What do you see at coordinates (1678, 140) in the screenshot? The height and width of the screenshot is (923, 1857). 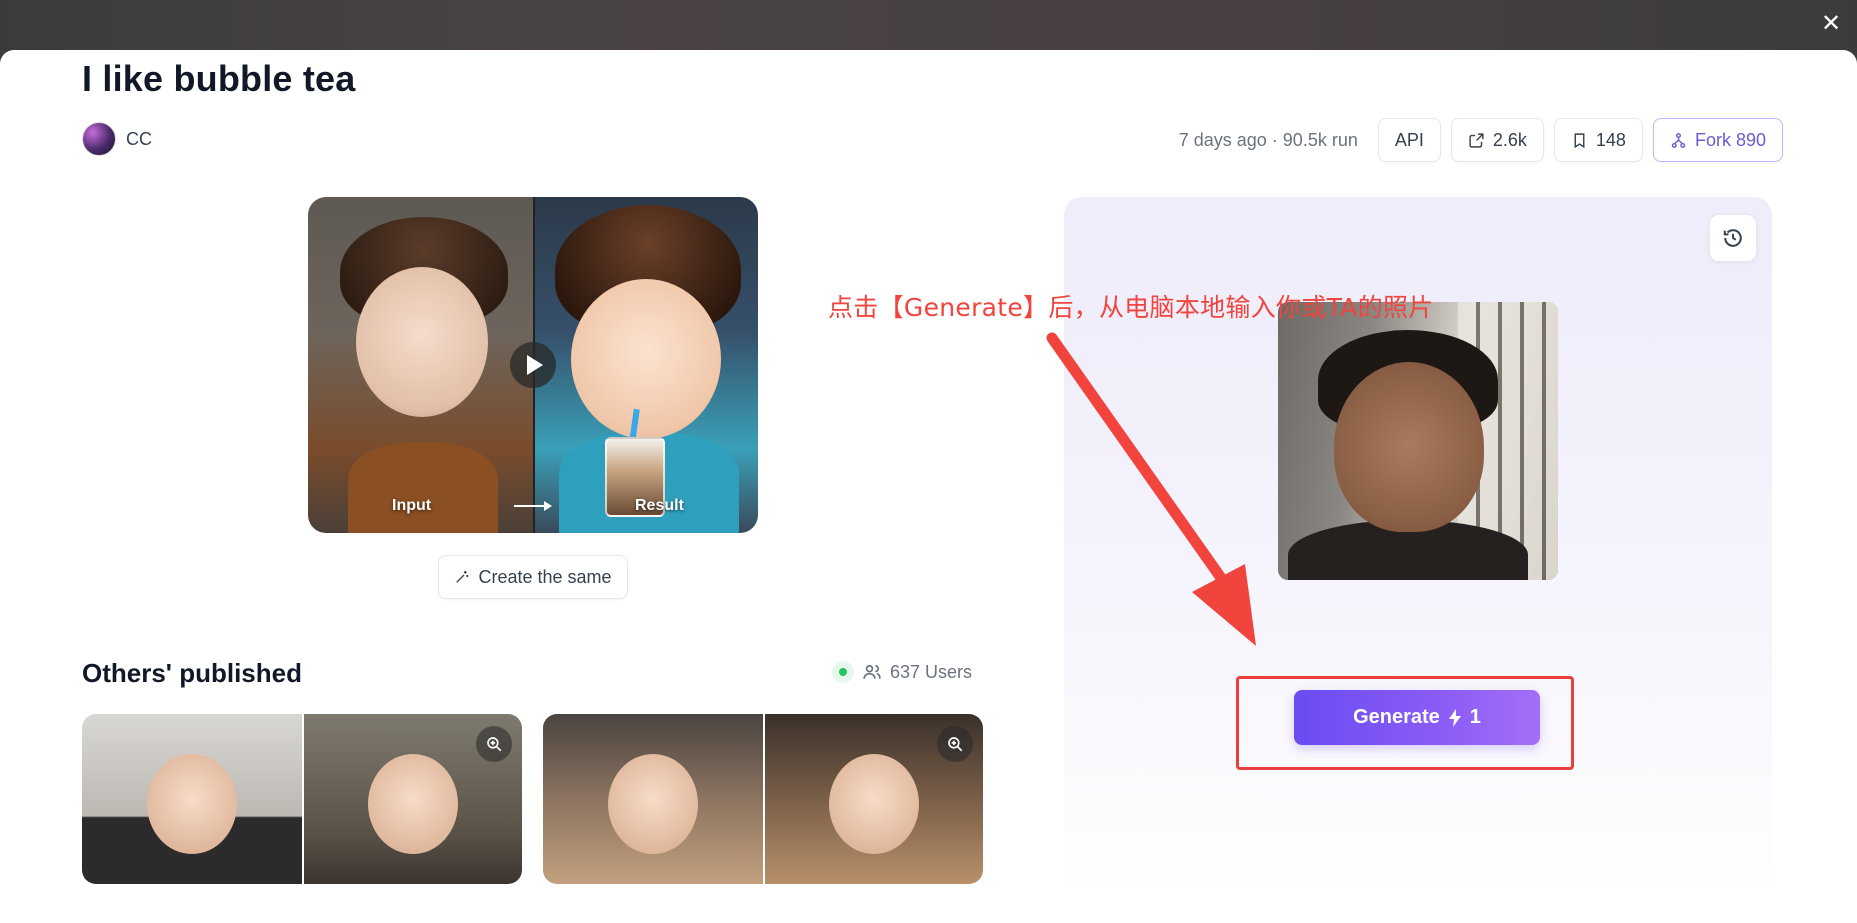 I see `fork-icon` at bounding box center [1678, 140].